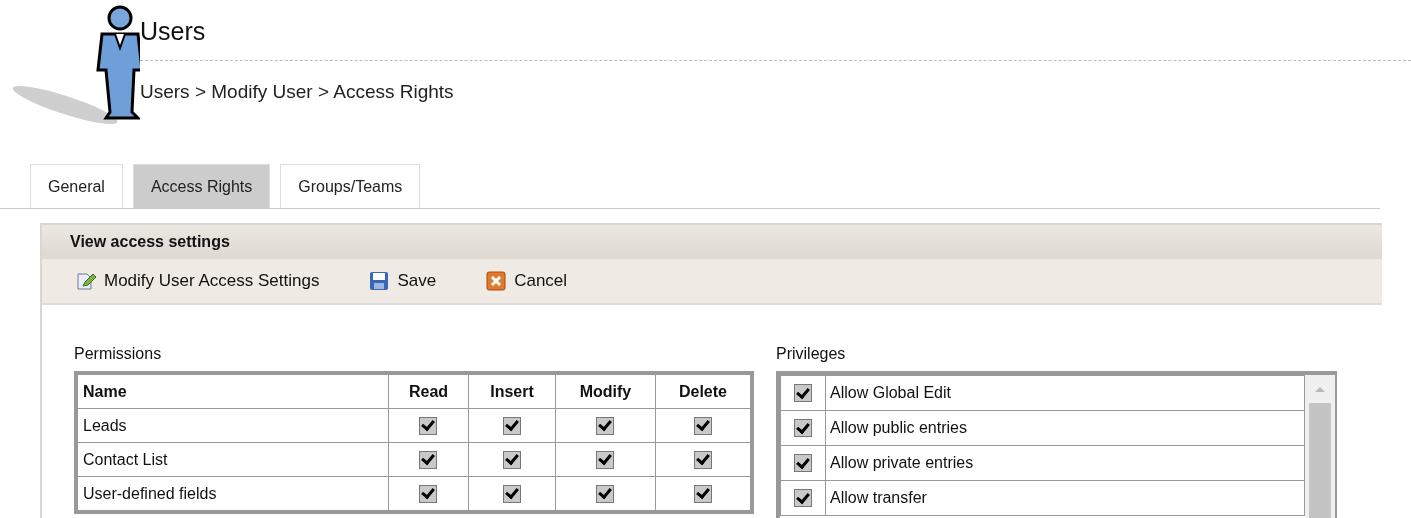 Image resolution: width=1411 pixels, height=518 pixels. What do you see at coordinates (232, 391) in the screenshot?
I see `column-header: Name` at bounding box center [232, 391].